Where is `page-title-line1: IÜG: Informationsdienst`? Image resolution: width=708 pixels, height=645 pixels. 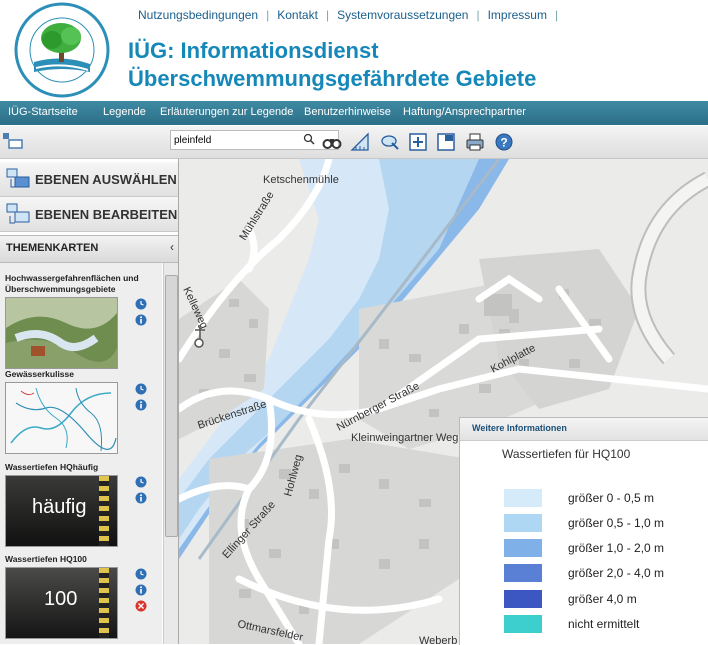
page-title-line1: IÜG: Informationsdienst is located at coordinates (253, 50).